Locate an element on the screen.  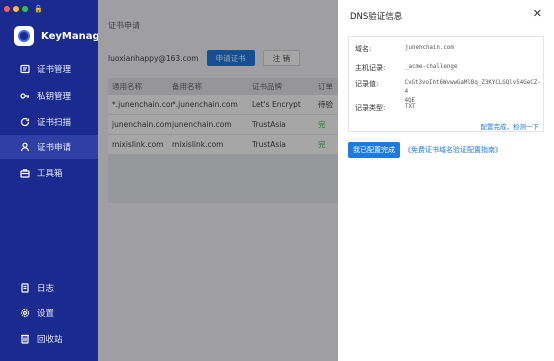
domain-label: 域名: is located at coordinates (363, 49).